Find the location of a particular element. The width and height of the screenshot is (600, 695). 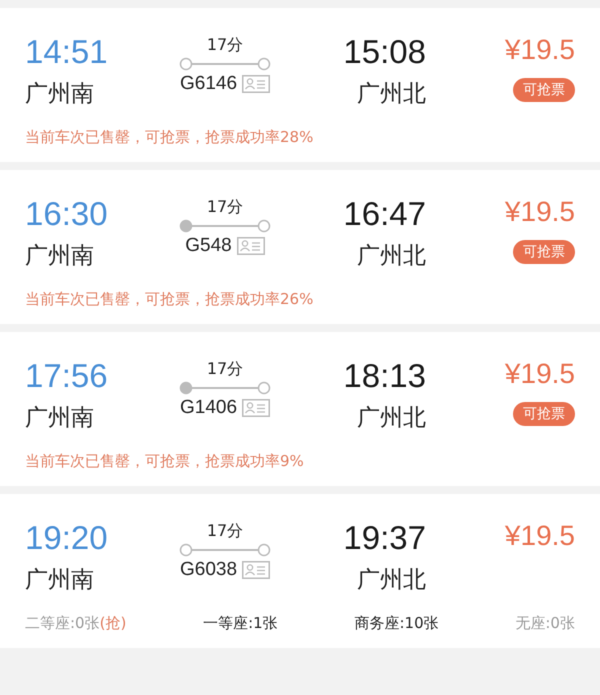

seat-availability: 商务座:10张 is located at coordinates (396, 623).